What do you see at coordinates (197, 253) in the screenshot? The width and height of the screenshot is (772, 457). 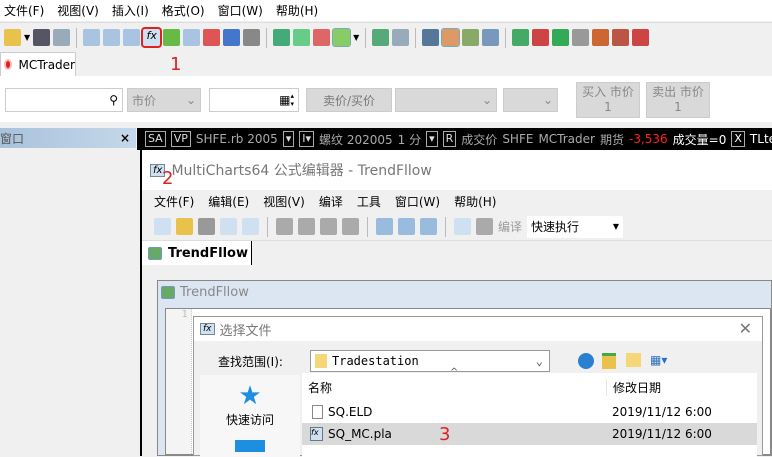 I see `tab-trendfllow: TrendFllow` at bounding box center [197, 253].